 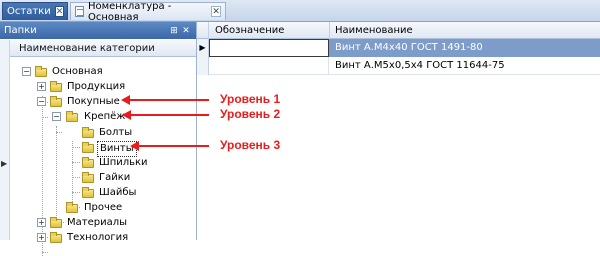 I want to click on row-pointer-icon: ▶, so click(x=203, y=48).